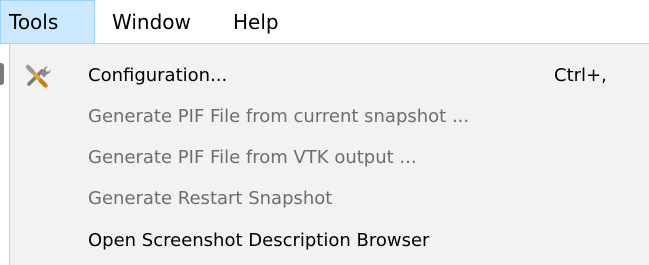 The image size is (649, 265). I want to click on menu-item-label: Generate Restart Snapshot, so click(210, 198).